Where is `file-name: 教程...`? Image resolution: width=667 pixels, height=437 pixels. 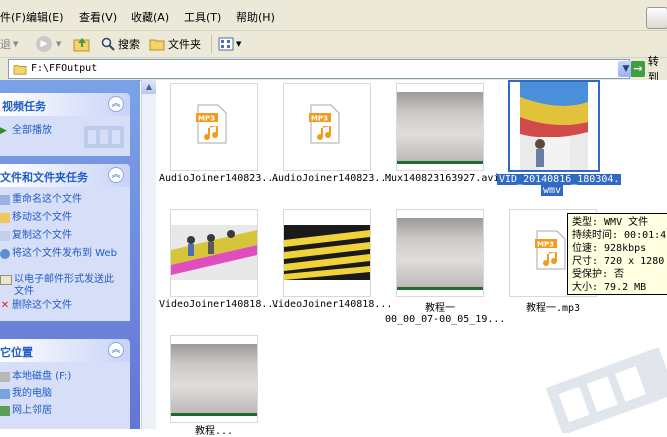 file-name: 教程... is located at coordinates (214, 429).